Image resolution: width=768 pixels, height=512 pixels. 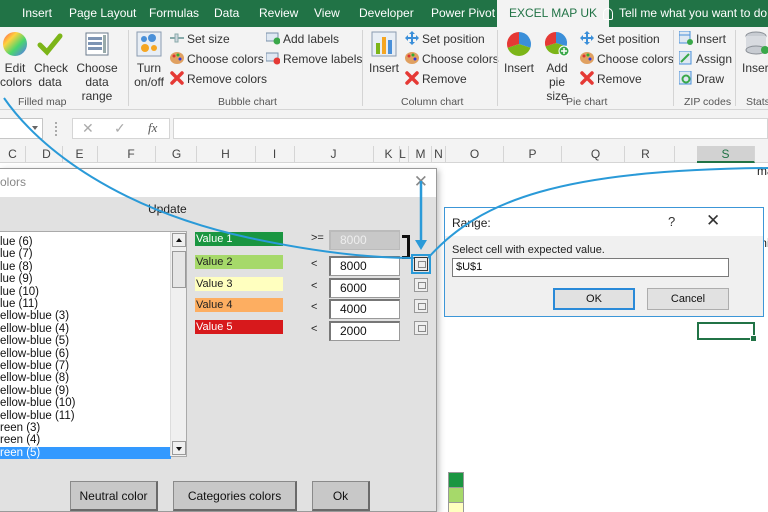 I want to click on choose-data-range-button: Choose data range, so click(x=97, y=67).